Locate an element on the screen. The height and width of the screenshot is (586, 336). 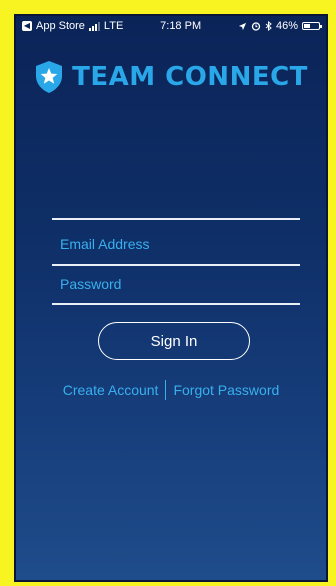
email-underline is located at coordinates (176, 265).